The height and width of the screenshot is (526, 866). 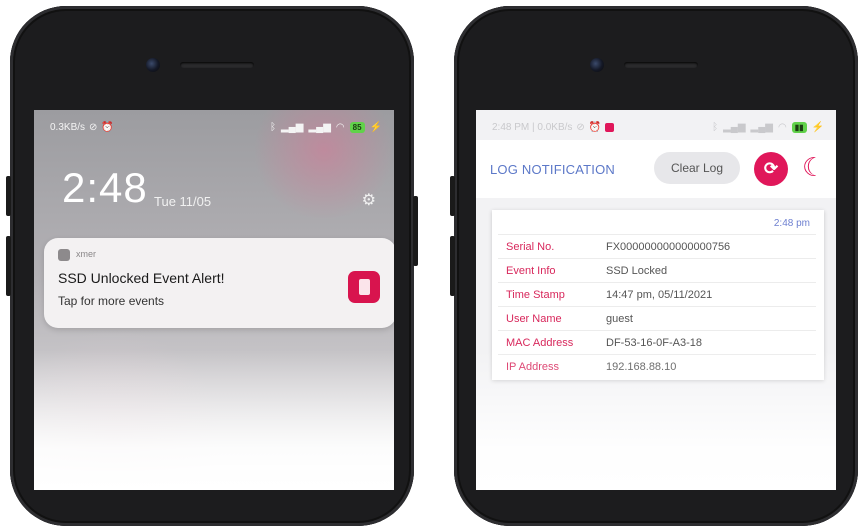 What do you see at coordinates (105, 187) in the screenshot?
I see `lock-time: 2:48` at bounding box center [105, 187].